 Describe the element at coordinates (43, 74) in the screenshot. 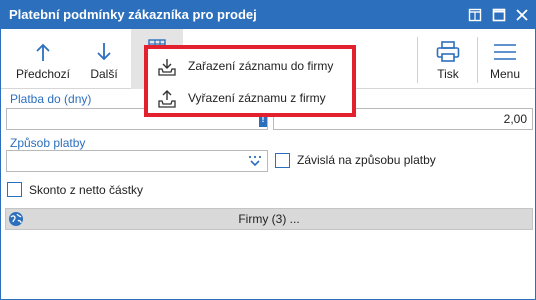

I see `previous-label: Předchozí` at that location.